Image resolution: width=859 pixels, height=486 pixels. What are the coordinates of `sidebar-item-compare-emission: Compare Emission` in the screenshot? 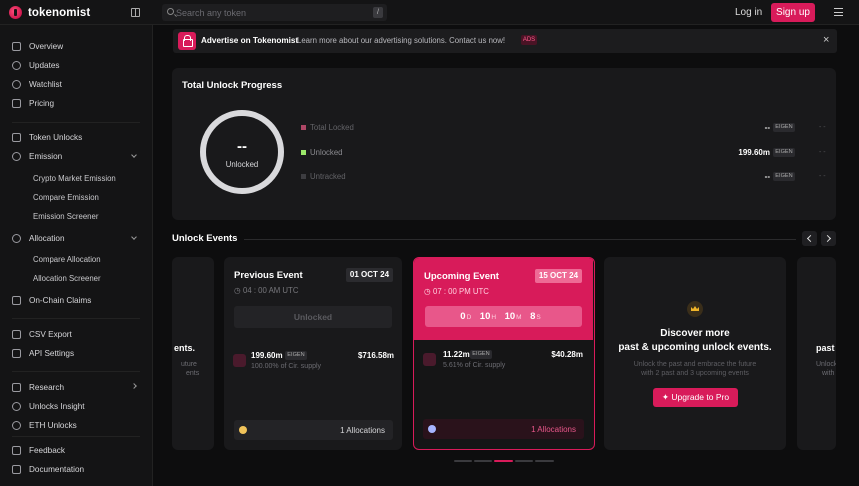 It's located at (66, 197).